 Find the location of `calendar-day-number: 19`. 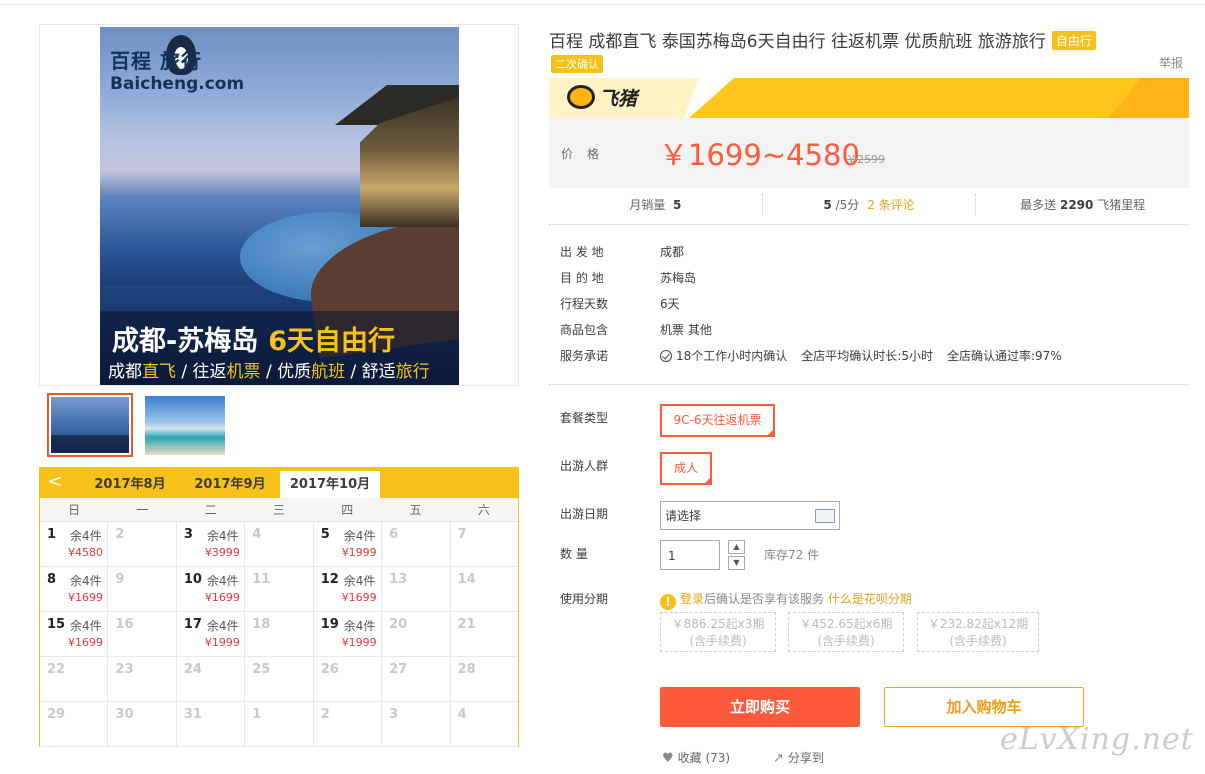

calendar-day-number: 19 is located at coordinates (329, 624).